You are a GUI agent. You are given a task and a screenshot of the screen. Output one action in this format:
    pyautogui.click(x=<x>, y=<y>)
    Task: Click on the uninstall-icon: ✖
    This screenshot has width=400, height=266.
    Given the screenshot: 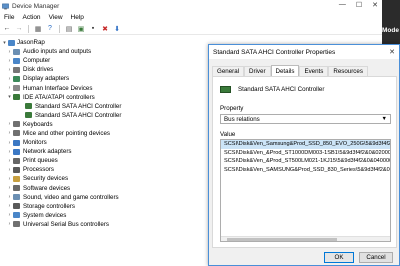 What is the action you would take?
    pyautogui.click(x=105, y=29)
    